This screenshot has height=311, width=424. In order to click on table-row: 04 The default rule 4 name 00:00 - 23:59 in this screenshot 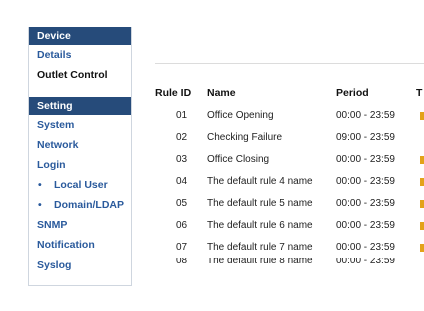, I will do `click(288, 181)`.